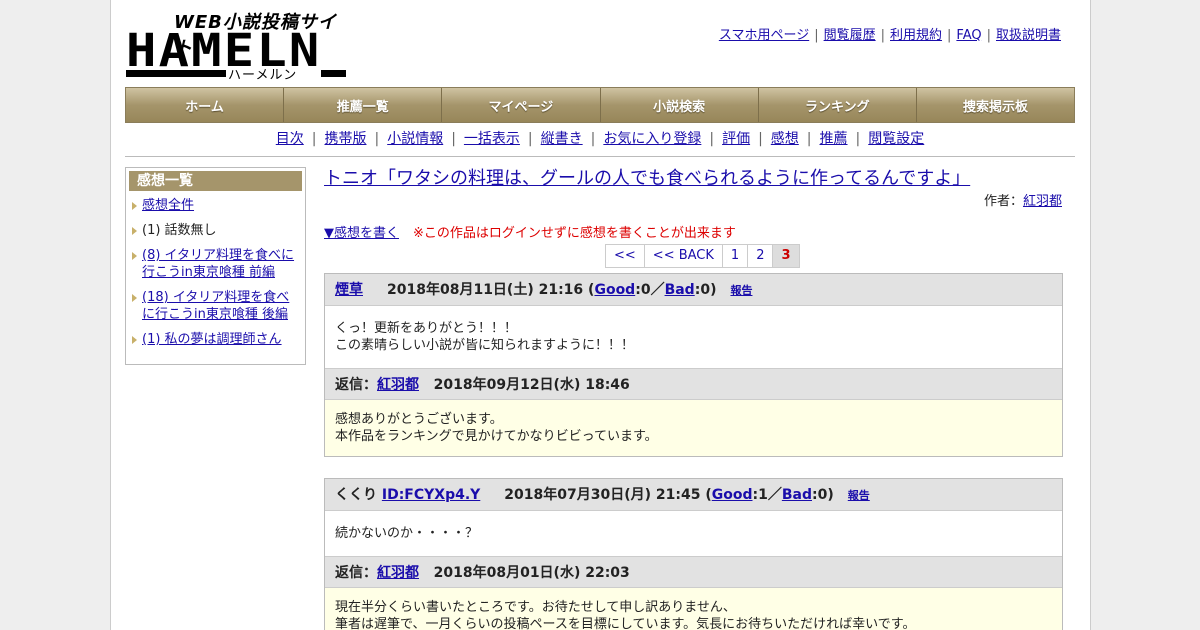 Image resolution: width=1200 pixels, height=630 pixels. What do you see at coordinates (349, 290) in the screenshot?
I see `reviewer-name: 煙草` at bounding box center [349, 290].